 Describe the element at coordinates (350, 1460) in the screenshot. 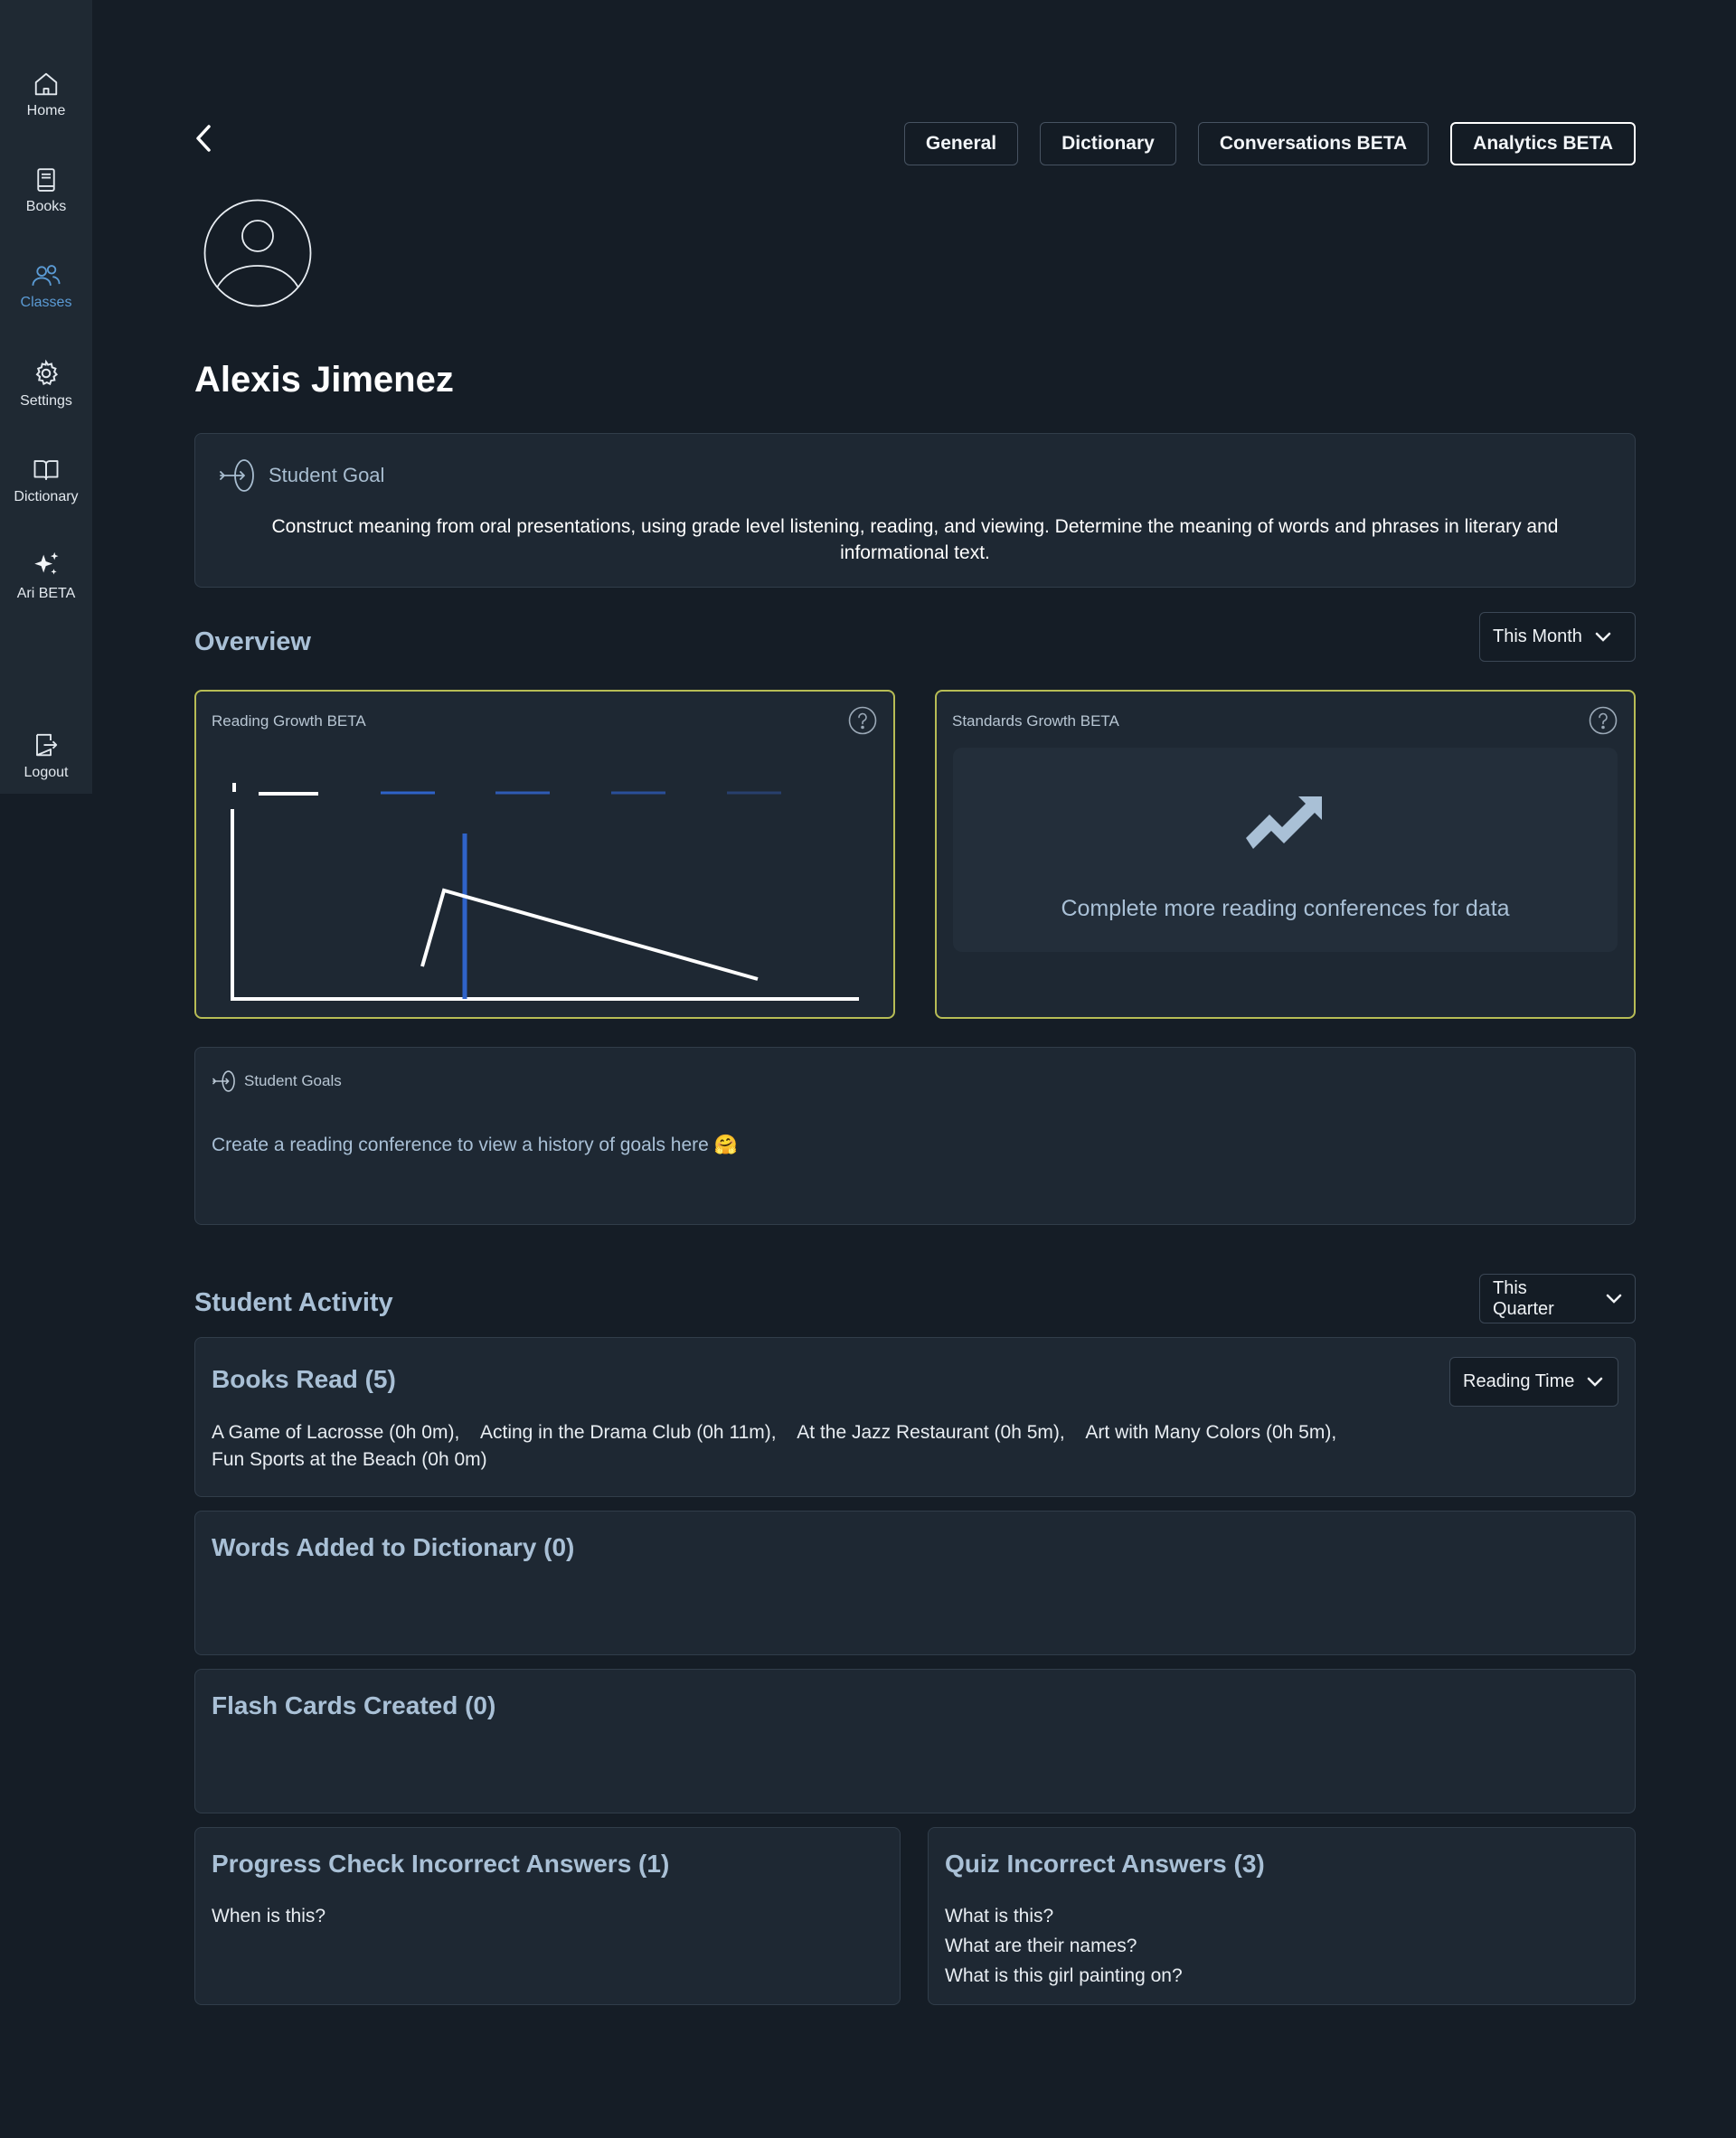

I see `book-item: Fun Sports at the Beach (0h 0m)` at that location.